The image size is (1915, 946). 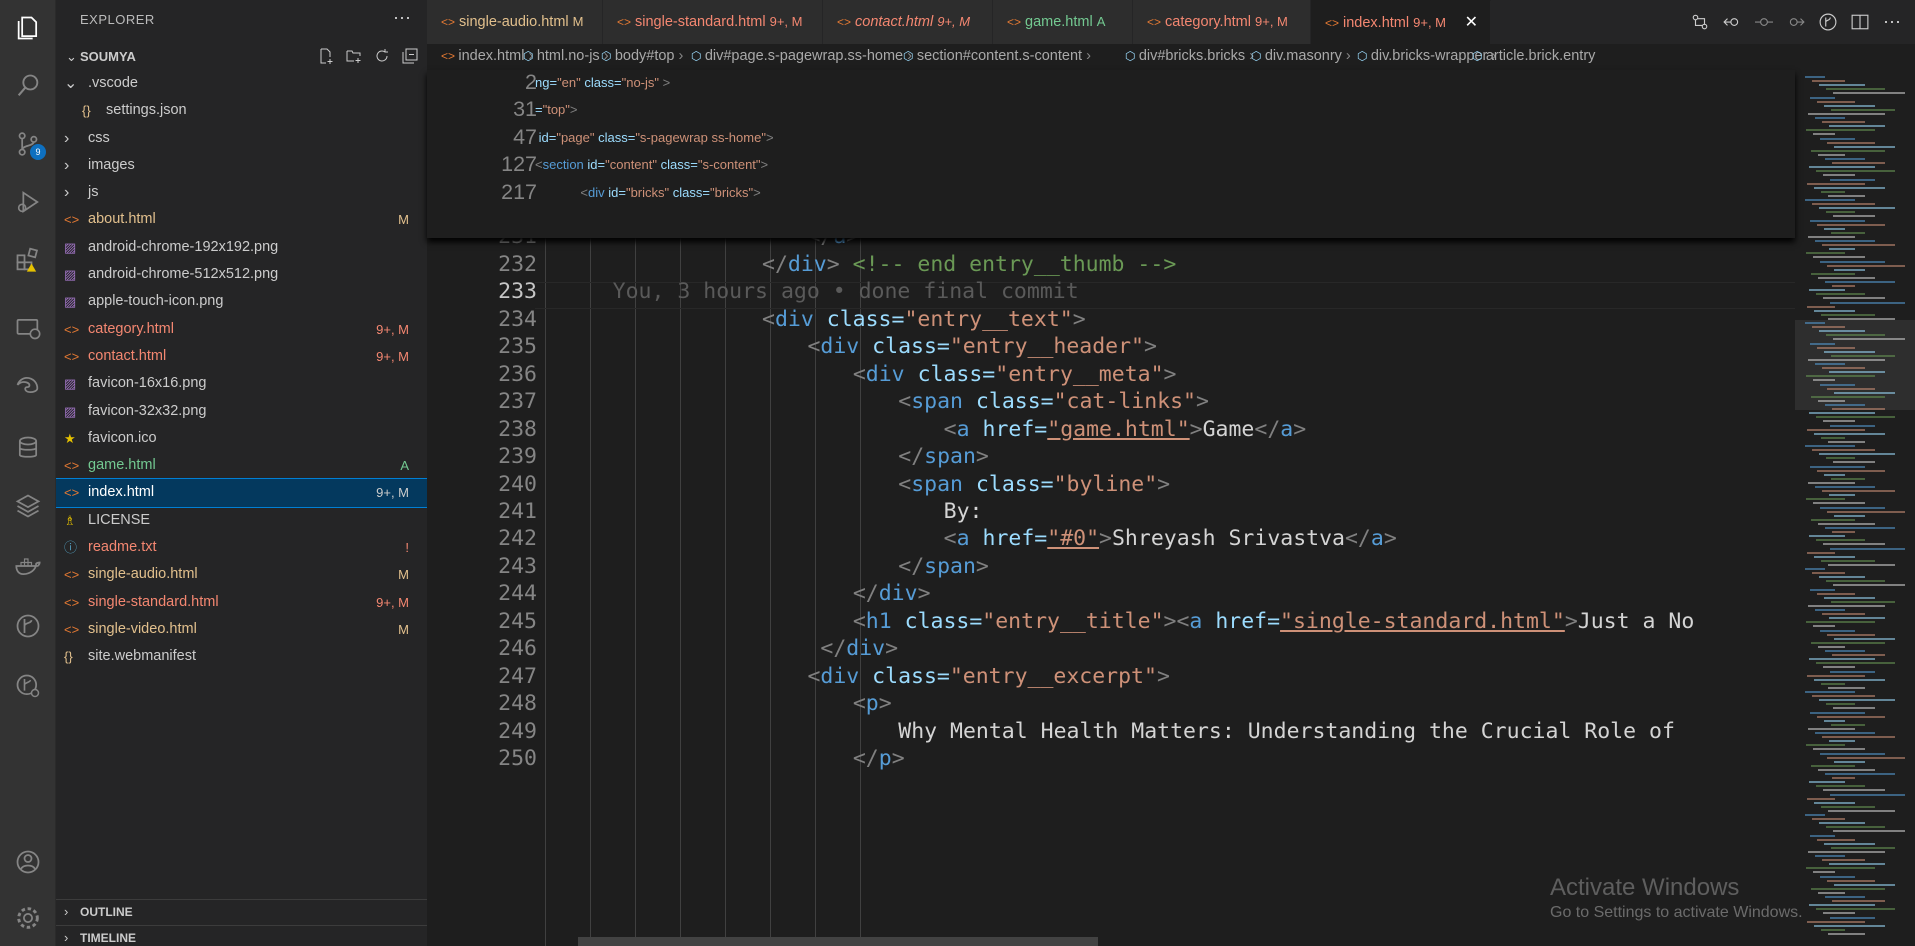 I want to click on file-tree-item: ▨ android-chrome-192x192.png, so click(x=241, y=247).